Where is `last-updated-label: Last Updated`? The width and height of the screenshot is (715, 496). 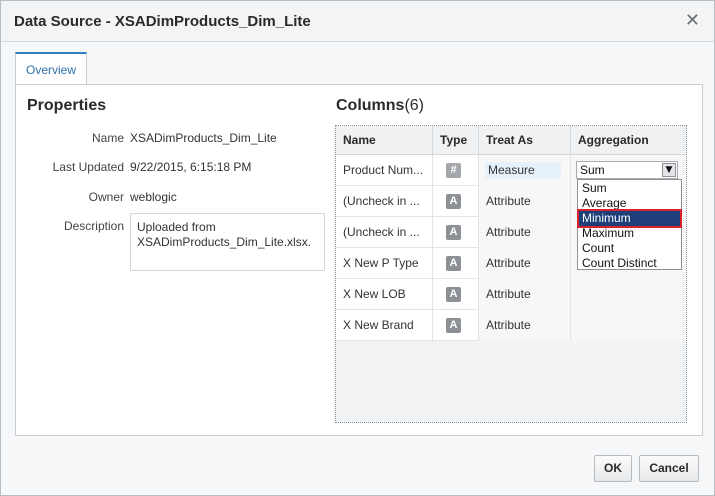
last-updated-label: Last Updated is located at coordinates (88, 167).